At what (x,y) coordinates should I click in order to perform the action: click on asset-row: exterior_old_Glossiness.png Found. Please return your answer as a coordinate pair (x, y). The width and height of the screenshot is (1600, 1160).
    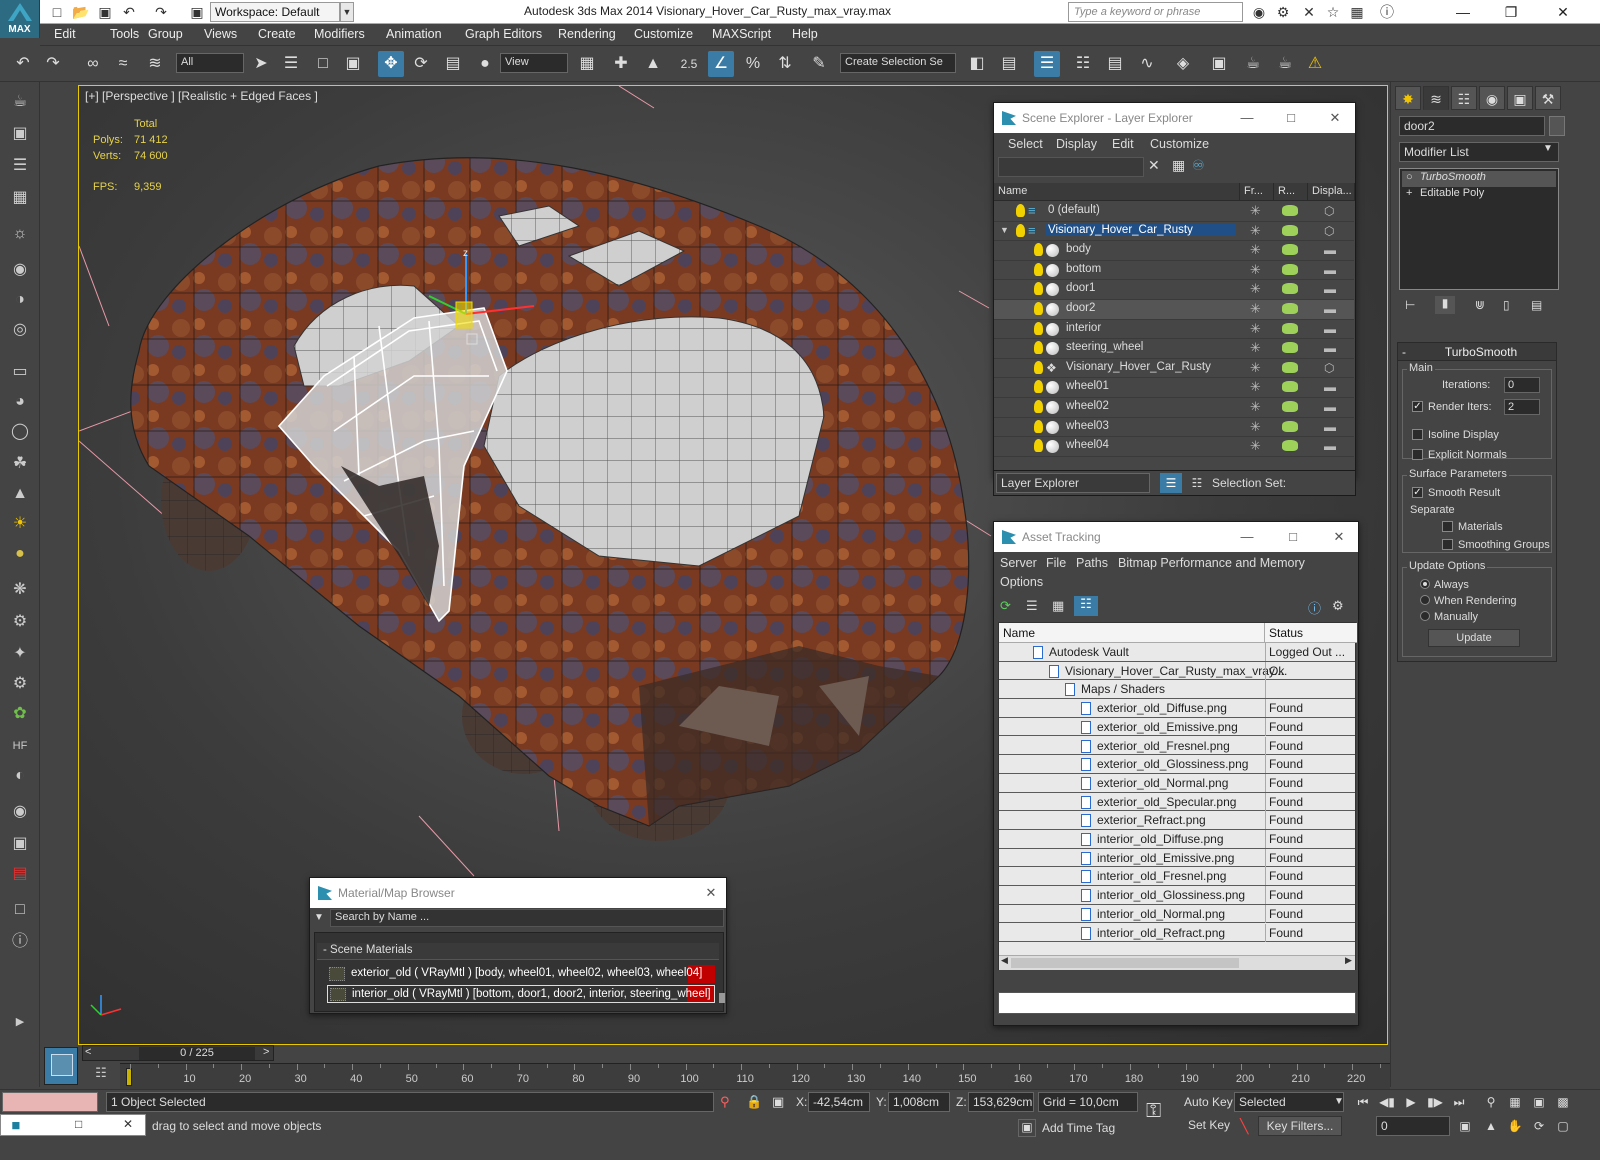
    Looking at the image, I should click on (1177, 764).